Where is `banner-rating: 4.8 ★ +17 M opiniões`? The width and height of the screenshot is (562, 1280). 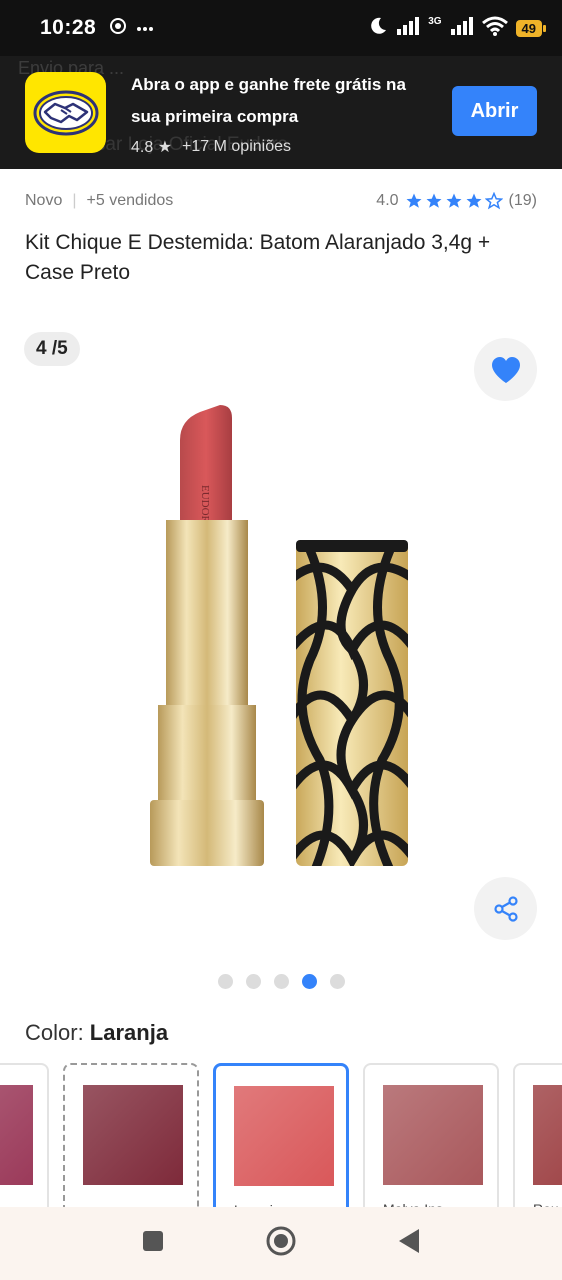
banner-rating: 4.8 ★ +17 M opiniões is located at coordinates (281, 147).